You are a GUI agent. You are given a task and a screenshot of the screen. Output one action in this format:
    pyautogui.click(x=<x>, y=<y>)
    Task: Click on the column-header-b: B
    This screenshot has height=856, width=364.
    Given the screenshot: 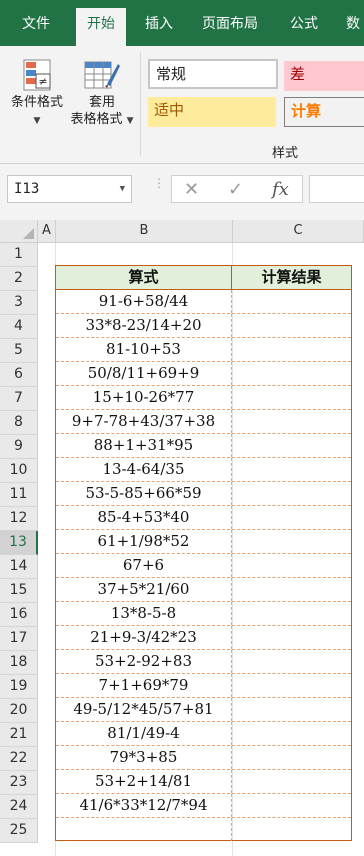 What is the action you would take?
    pyautogui.click(x=144, y=231)
    